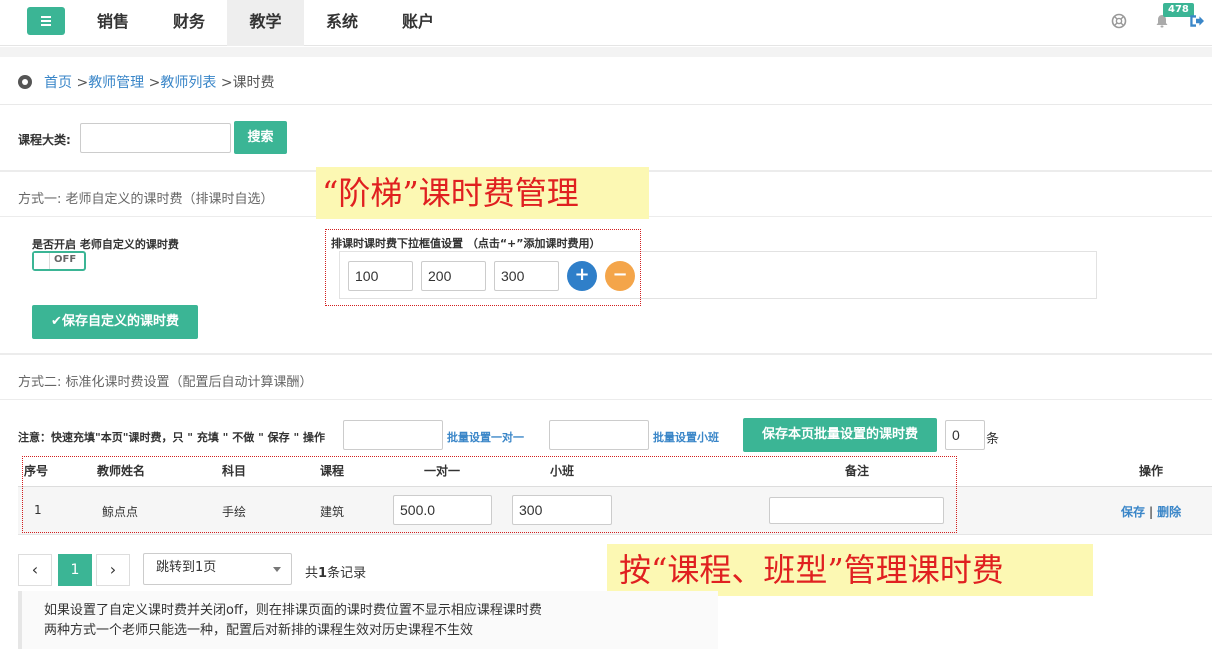  Describe the element at coordinates (599, 435) in the screenshot. I see `batch-small-class-input` at that location.